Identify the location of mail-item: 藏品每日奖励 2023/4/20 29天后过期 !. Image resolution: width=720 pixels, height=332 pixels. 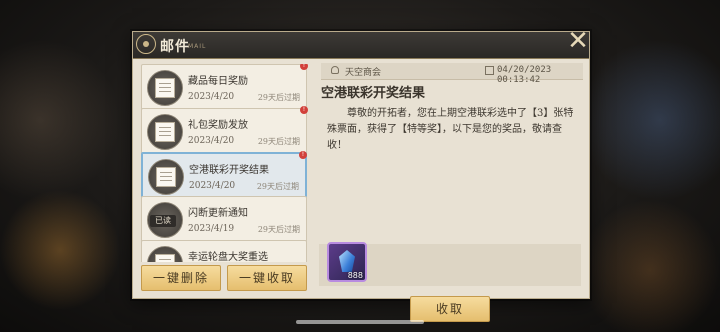
(224, 87).